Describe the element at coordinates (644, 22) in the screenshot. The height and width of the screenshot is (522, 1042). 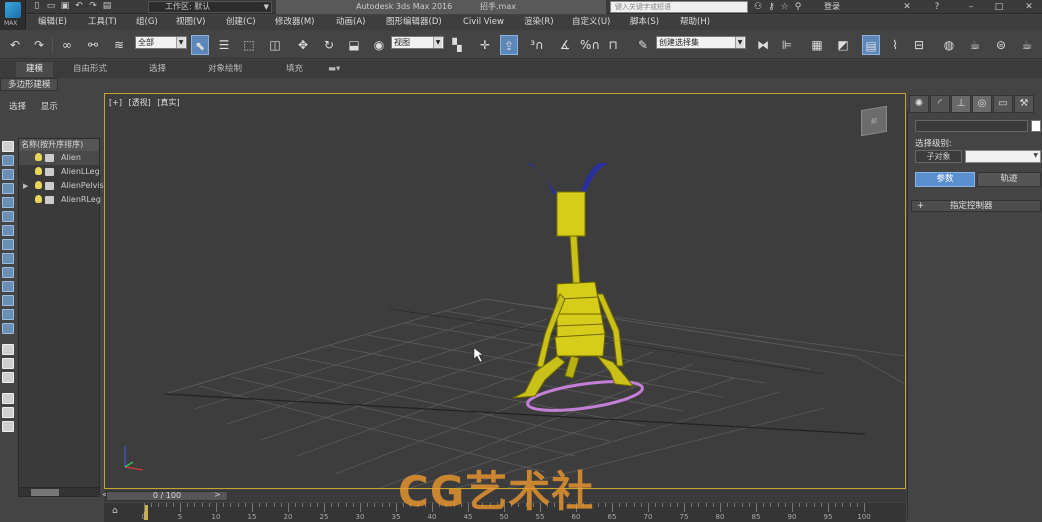
I see `menu-scripting: 脚本(S)` at that location.